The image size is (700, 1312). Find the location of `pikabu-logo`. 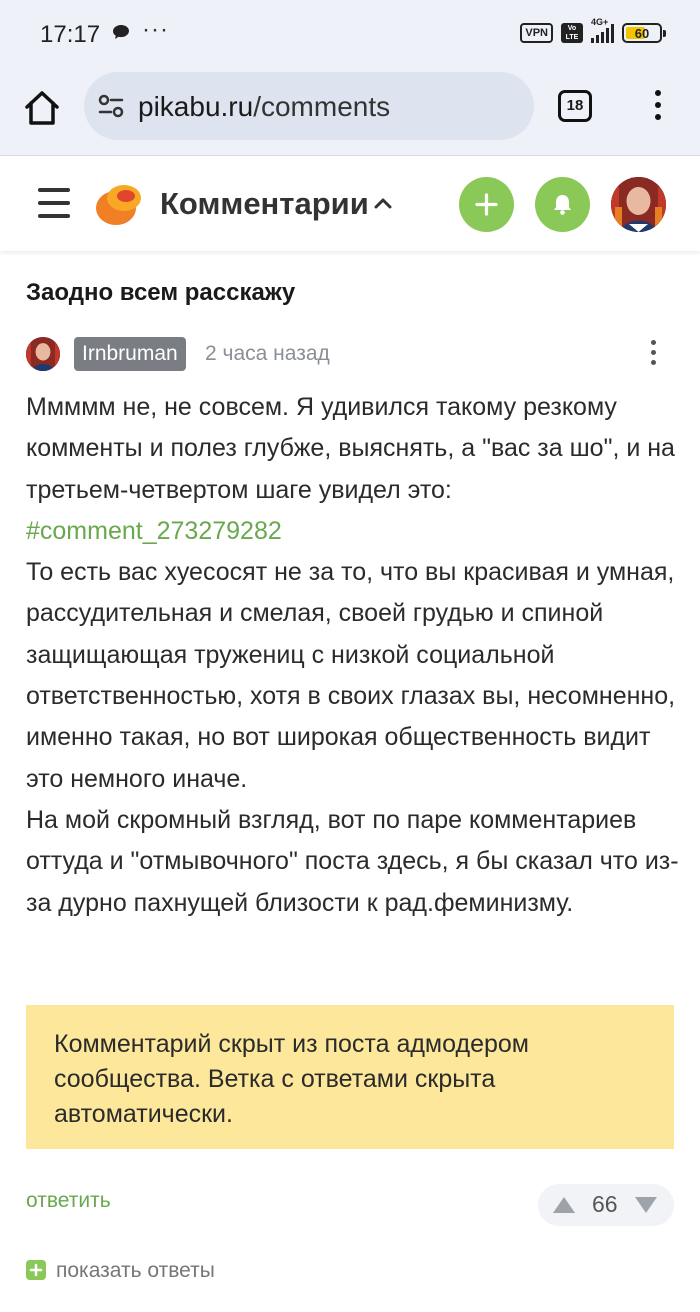

pikabu-logo is located at coordinates (119, 204).